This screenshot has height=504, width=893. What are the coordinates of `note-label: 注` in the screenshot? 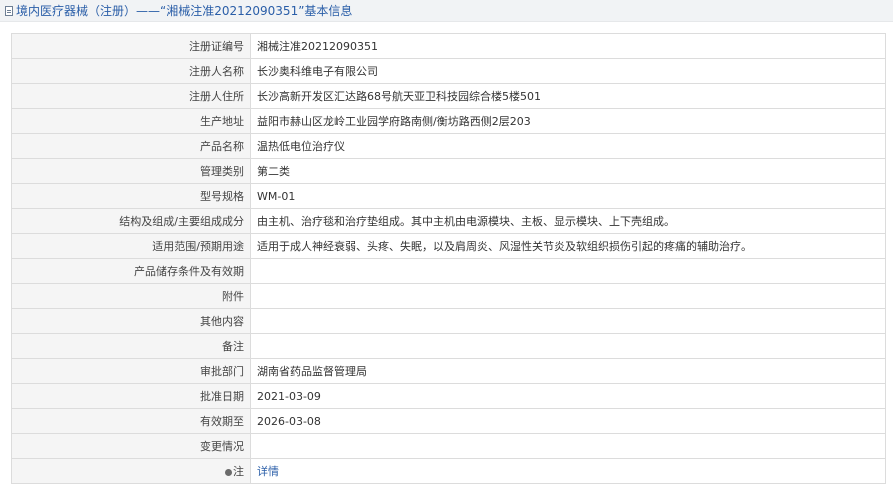 It's located at (238, 471).